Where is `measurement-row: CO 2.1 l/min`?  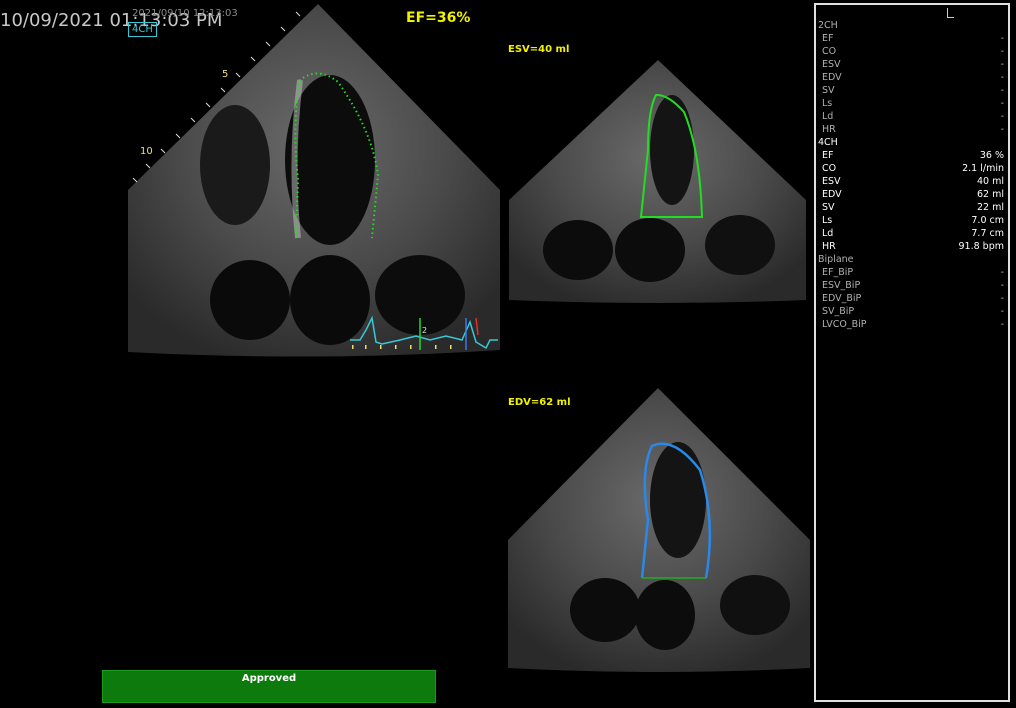
measurement-row: CO 2.1 l/min is located at coordinates (913, 168).